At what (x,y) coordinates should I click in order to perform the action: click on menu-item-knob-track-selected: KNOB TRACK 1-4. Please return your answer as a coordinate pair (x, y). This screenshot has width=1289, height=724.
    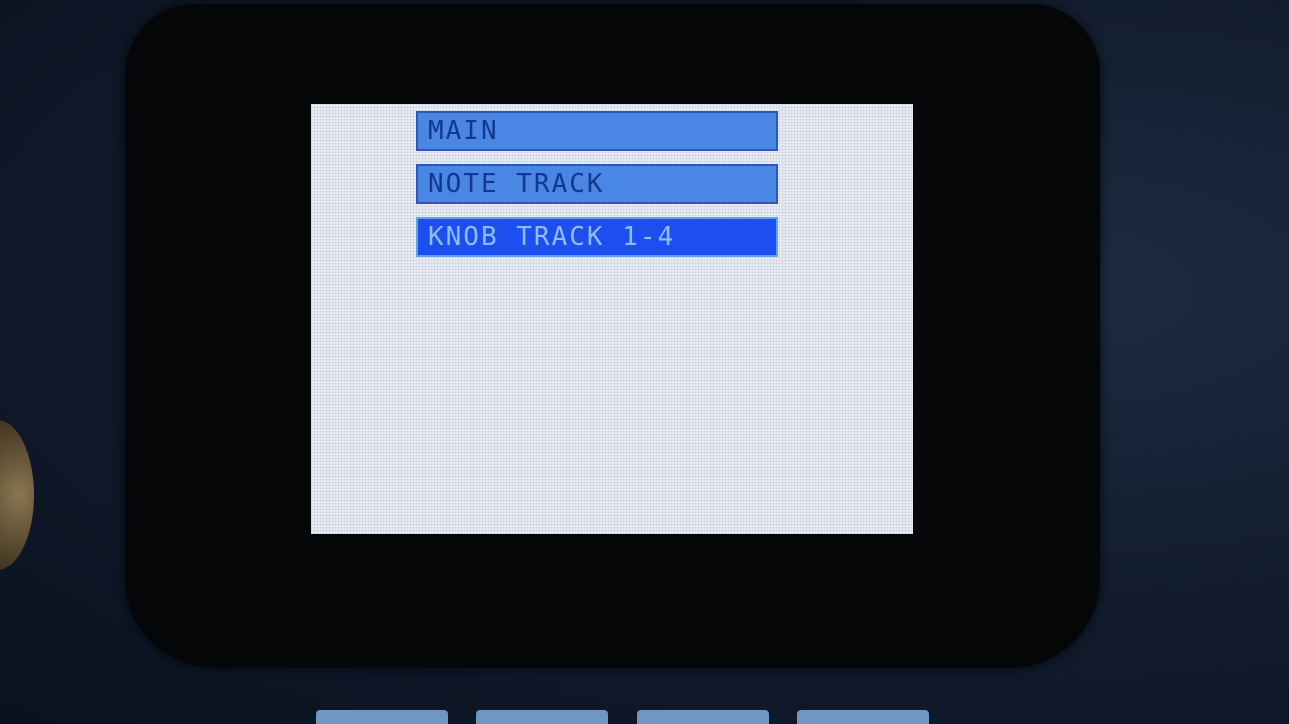
    Looking at the image, I should click on (597, 237).